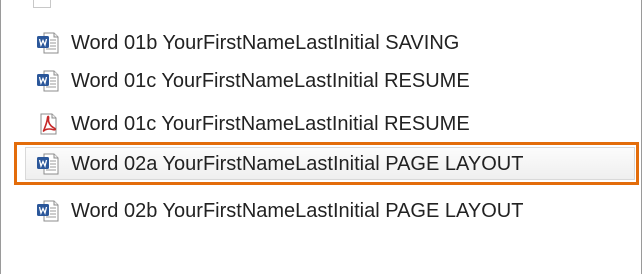 This screenshot has height=274, width=642. Describe the element at coordinates (48, 124) in the screenshot. I see `pdf-document-icon` at that location.